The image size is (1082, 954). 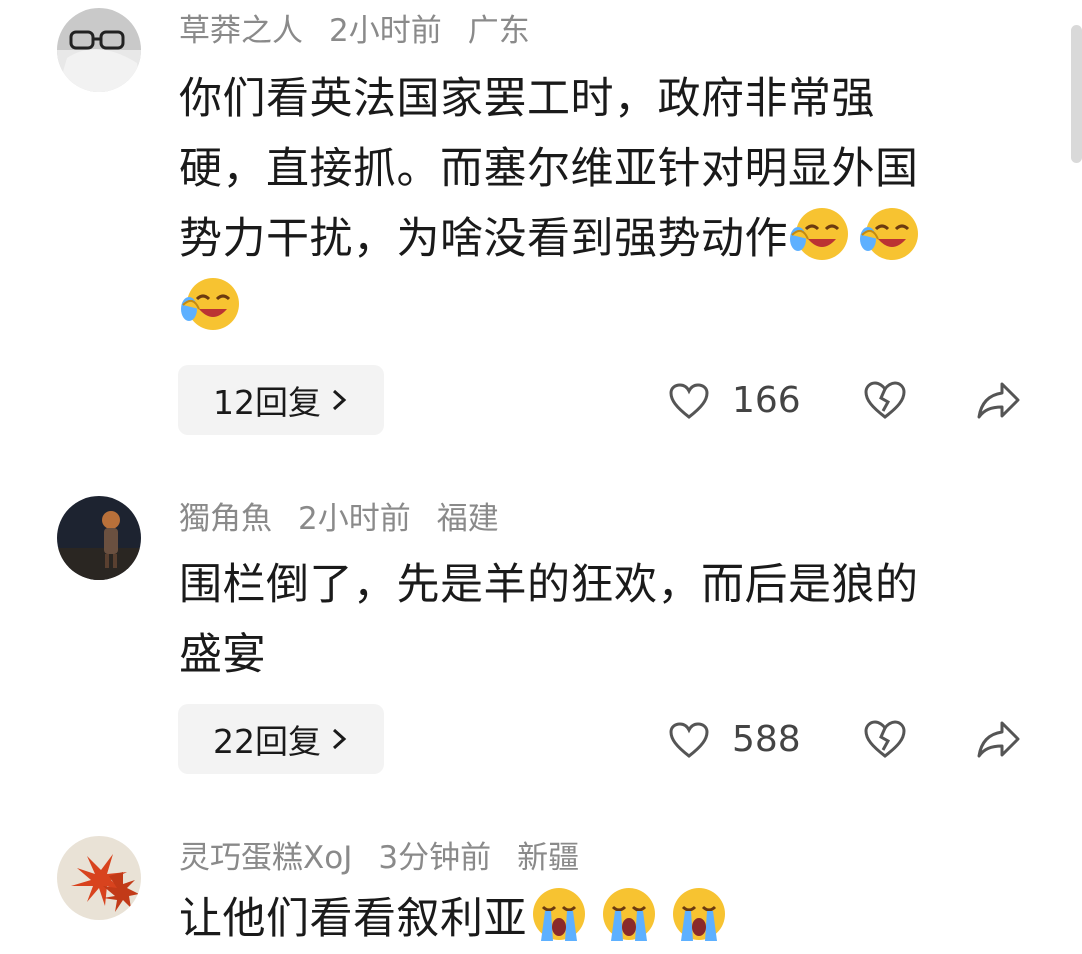 What do you see at coordinates (483, 239) in the screenshot?
I see `comment-line-text: 势力干扰，为啥没看到强势动作` at bounding box center [483, 239].